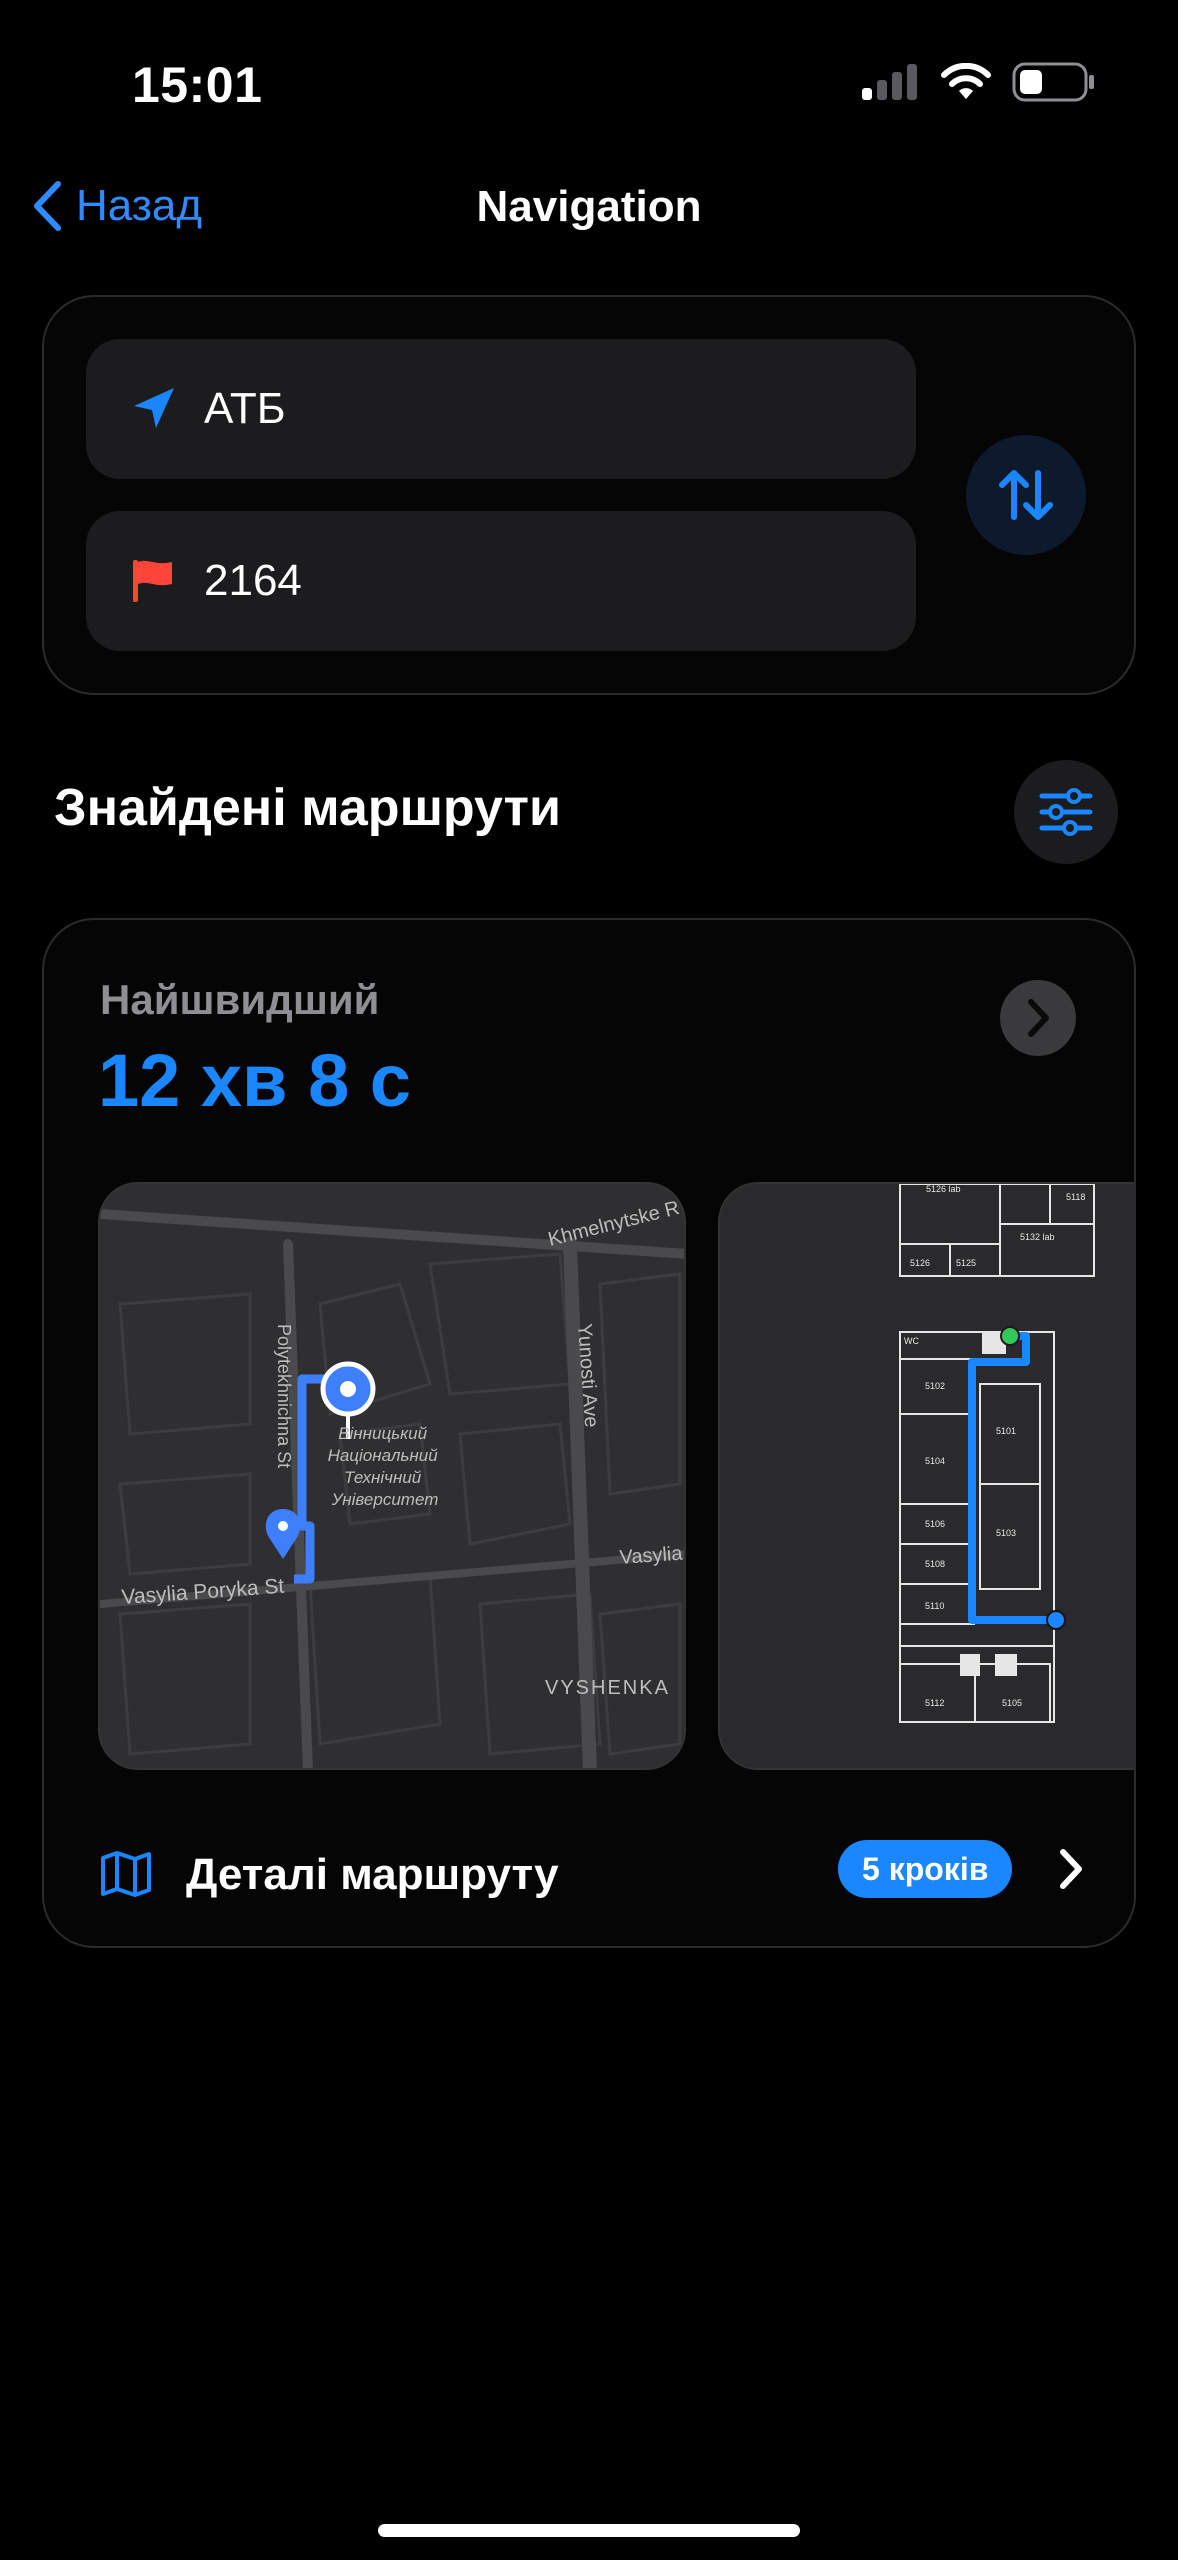 Image resolution: width=1178 pixels, height=2560 pixels. I want to click on route-input-card: АТБ 2164, so click(589, 495).